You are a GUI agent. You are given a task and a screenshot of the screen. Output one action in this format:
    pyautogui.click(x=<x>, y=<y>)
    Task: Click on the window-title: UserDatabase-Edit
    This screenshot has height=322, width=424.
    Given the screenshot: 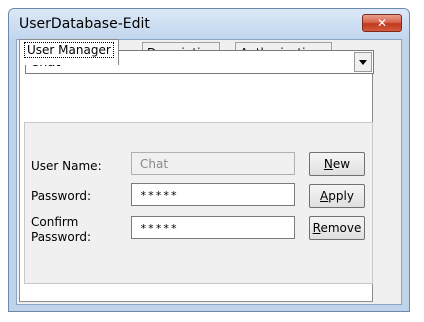 What is the action you would take?
    pyautogui.click(x=84, y=24)
    